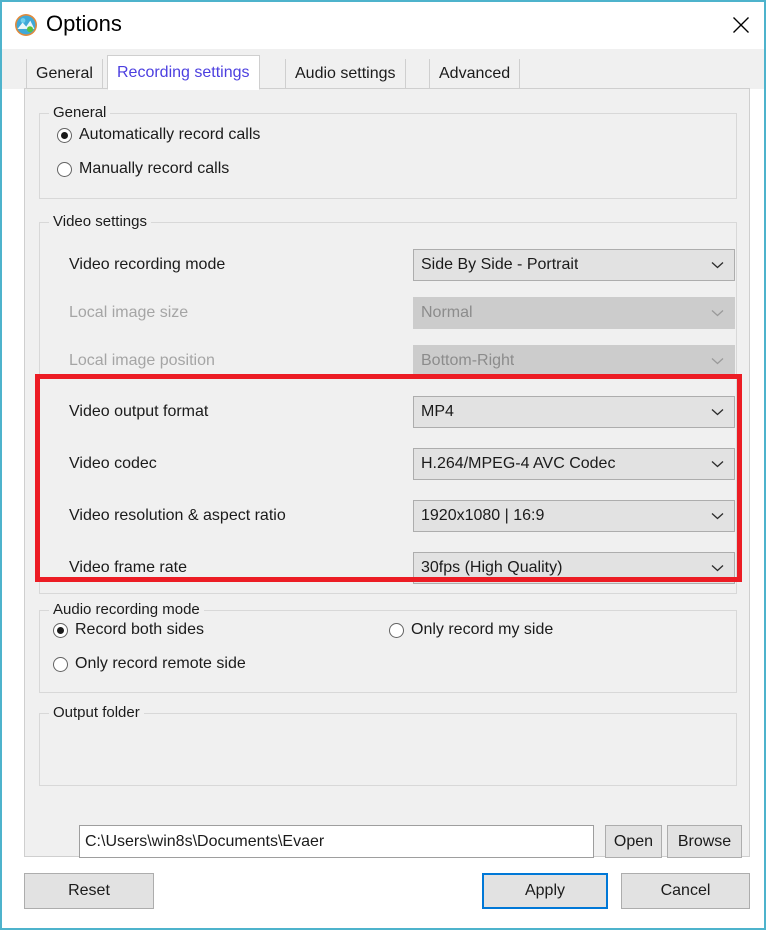 The height and width of the screenshot is (930, 766). I want to click on output-folder-path-input: C:\Users\win8s\Documents\Evaer, so click(336, 841).